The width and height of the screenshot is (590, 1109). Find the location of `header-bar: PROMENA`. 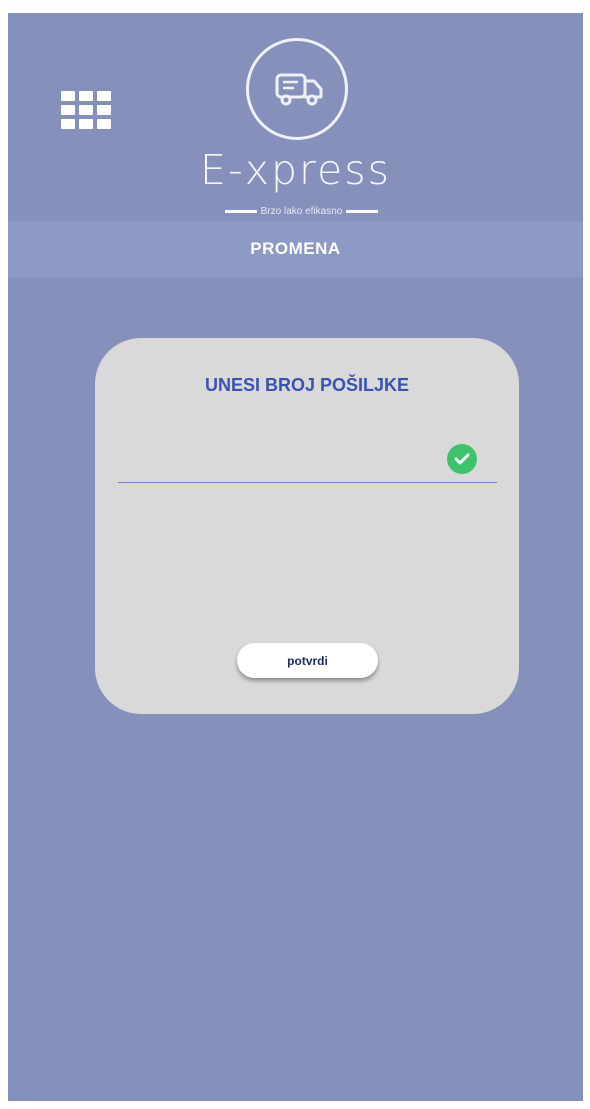

header-bar: PROMENA is located at coordinates (295, 249).